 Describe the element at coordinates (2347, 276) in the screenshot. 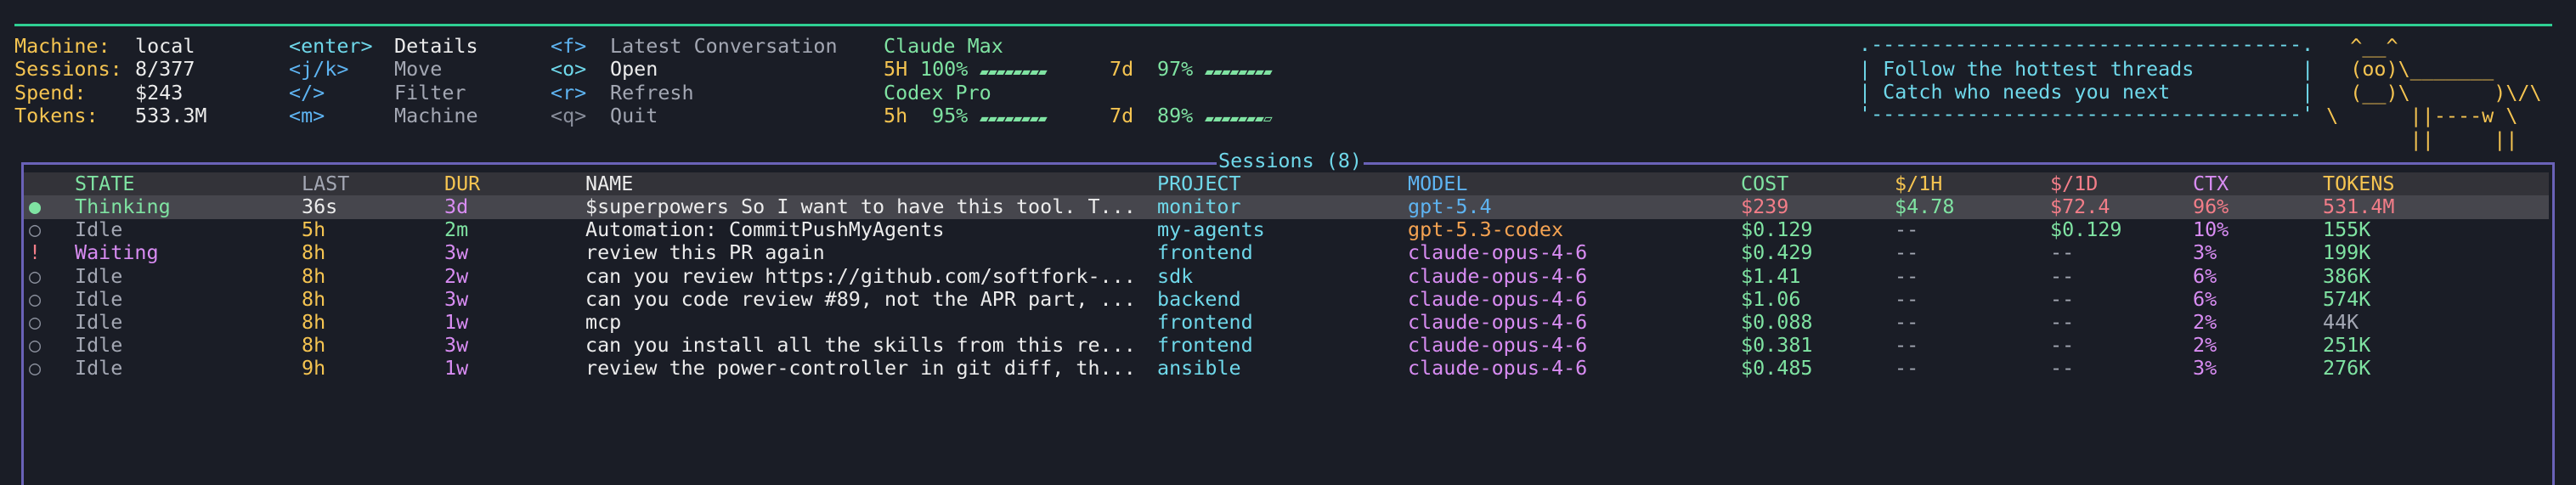

I see `cell-tokens: 386K` at that location.